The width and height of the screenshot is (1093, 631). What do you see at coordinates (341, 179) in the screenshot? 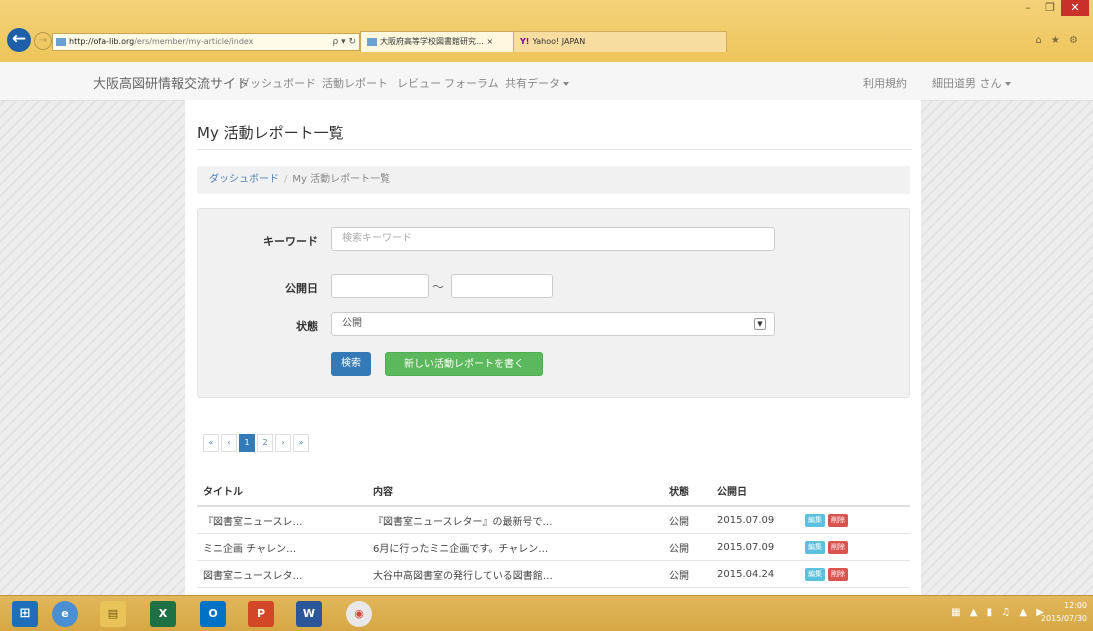
I see `breadcrumb-current: My 活動レポート一覧` at bounding box center [341, 179].